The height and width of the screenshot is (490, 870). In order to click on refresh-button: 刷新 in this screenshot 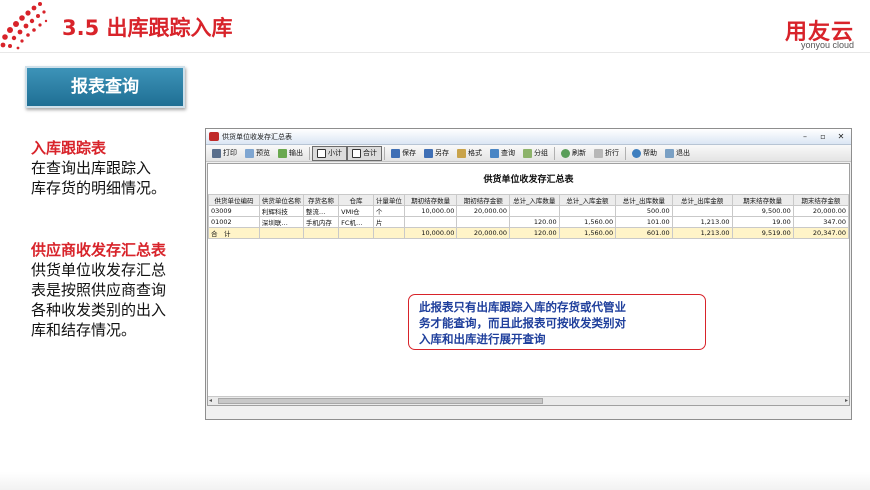, I will do `click(573, 153)`.